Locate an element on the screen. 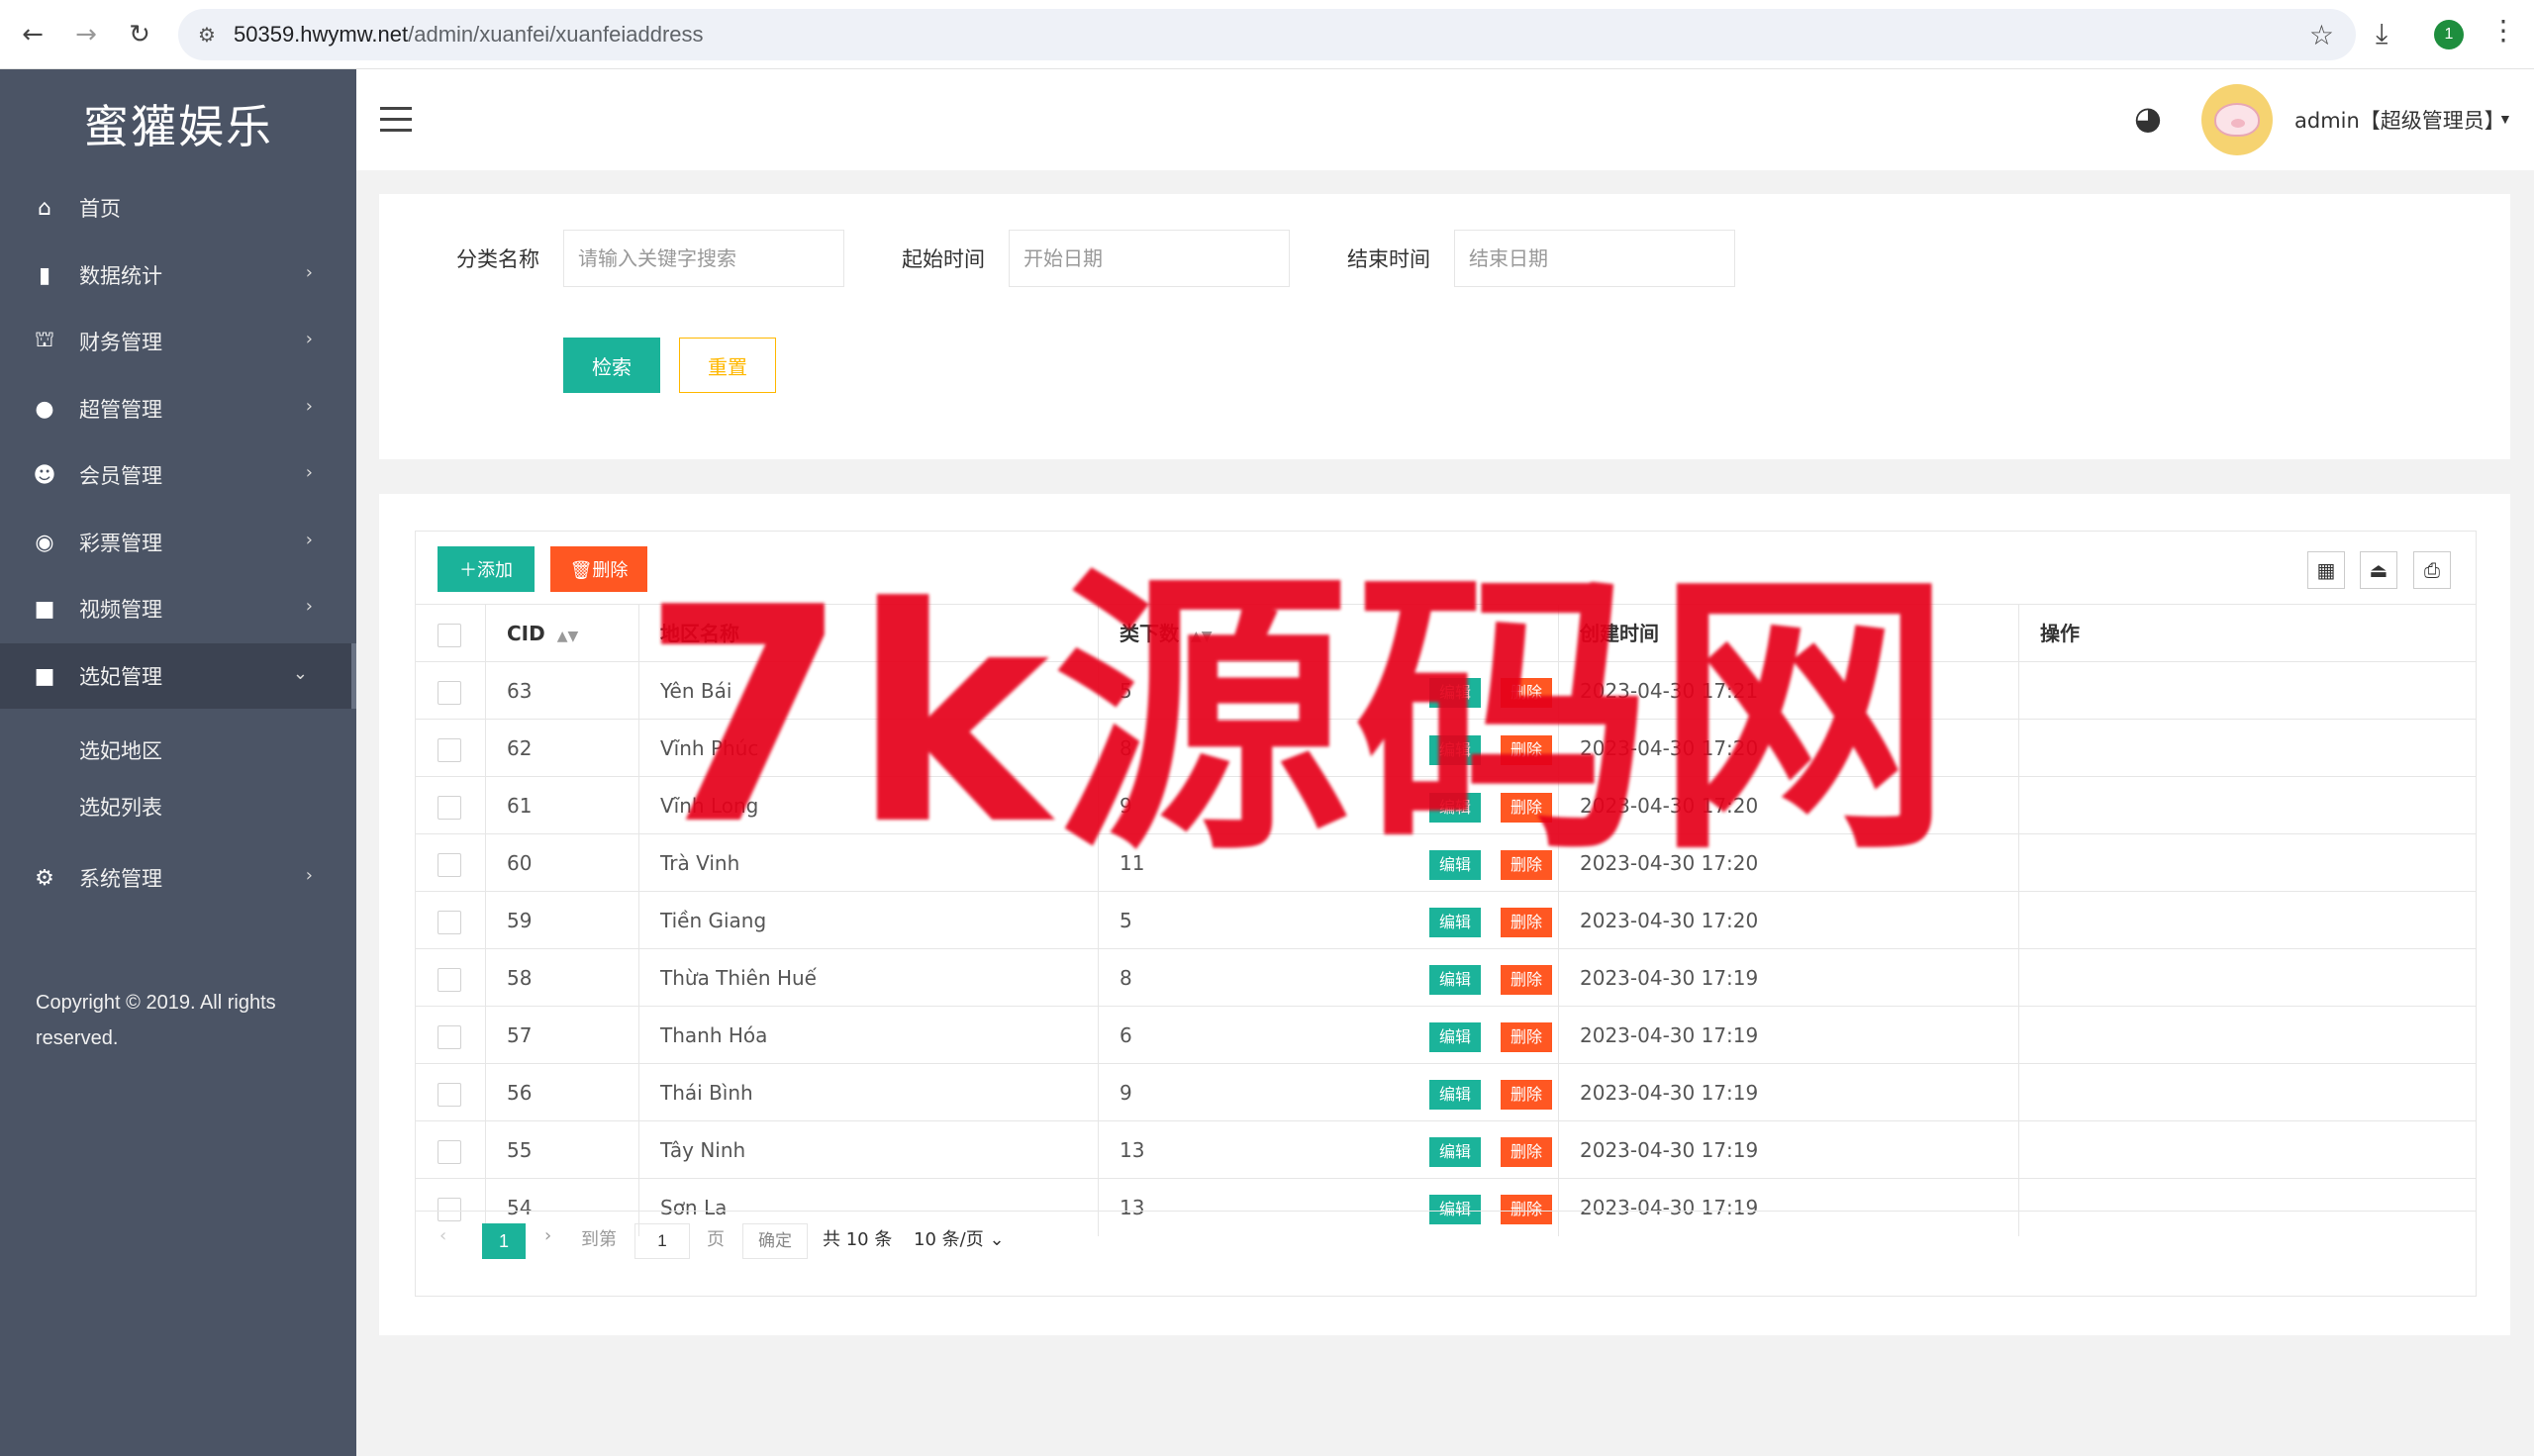 The height and width of the screenshot is (1456, 2534). cell-count: 8 is located at coordinates (1126, 978).